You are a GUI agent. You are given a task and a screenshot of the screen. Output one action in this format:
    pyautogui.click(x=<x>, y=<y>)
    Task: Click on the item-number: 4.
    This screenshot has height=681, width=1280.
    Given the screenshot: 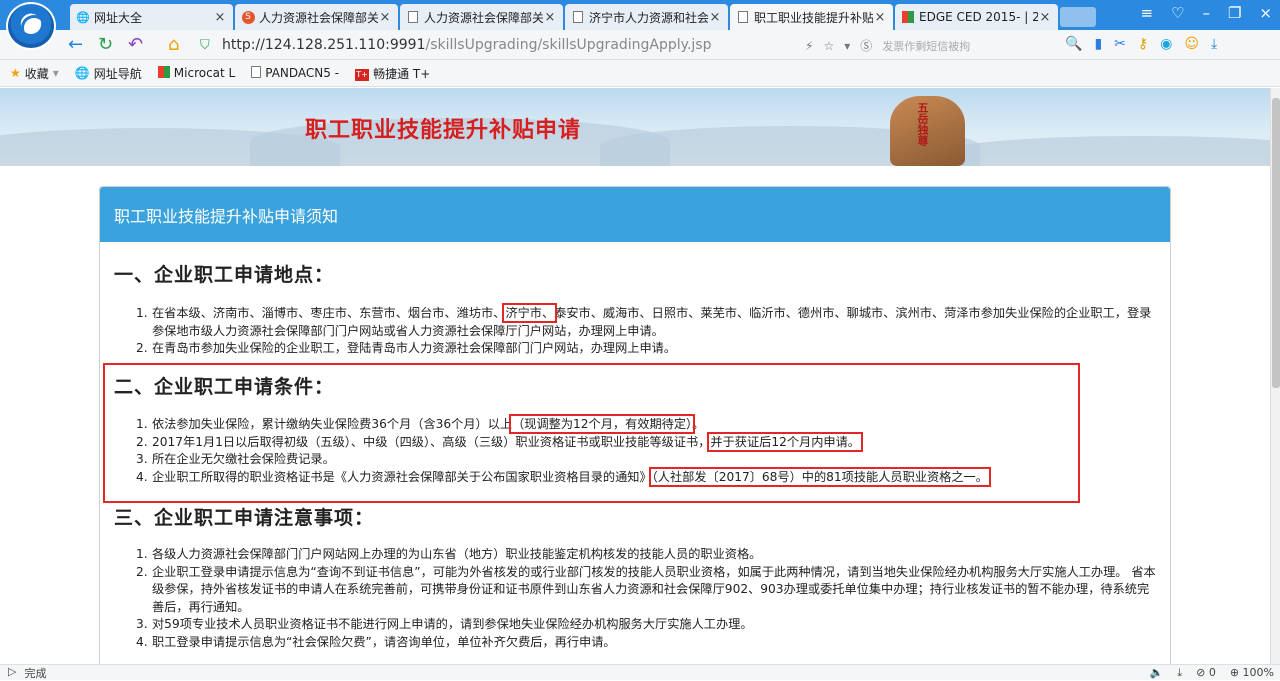 What is the action you would take?
    pyautogui.click(x=142, y=641)
    